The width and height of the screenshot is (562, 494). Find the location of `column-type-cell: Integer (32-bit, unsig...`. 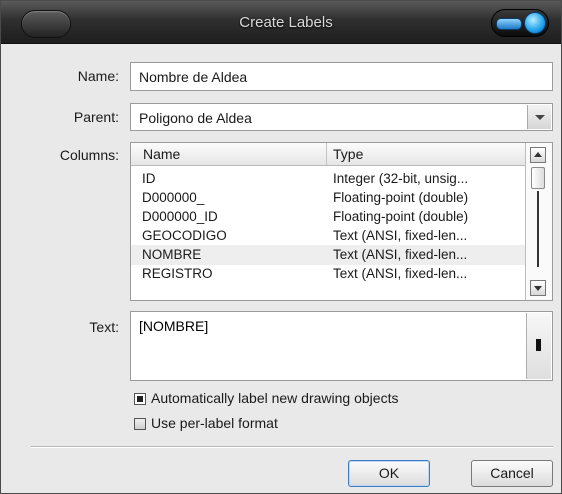

column-type-cell: Integer (32-bit, unsig... is located at coordinates (401, 178).